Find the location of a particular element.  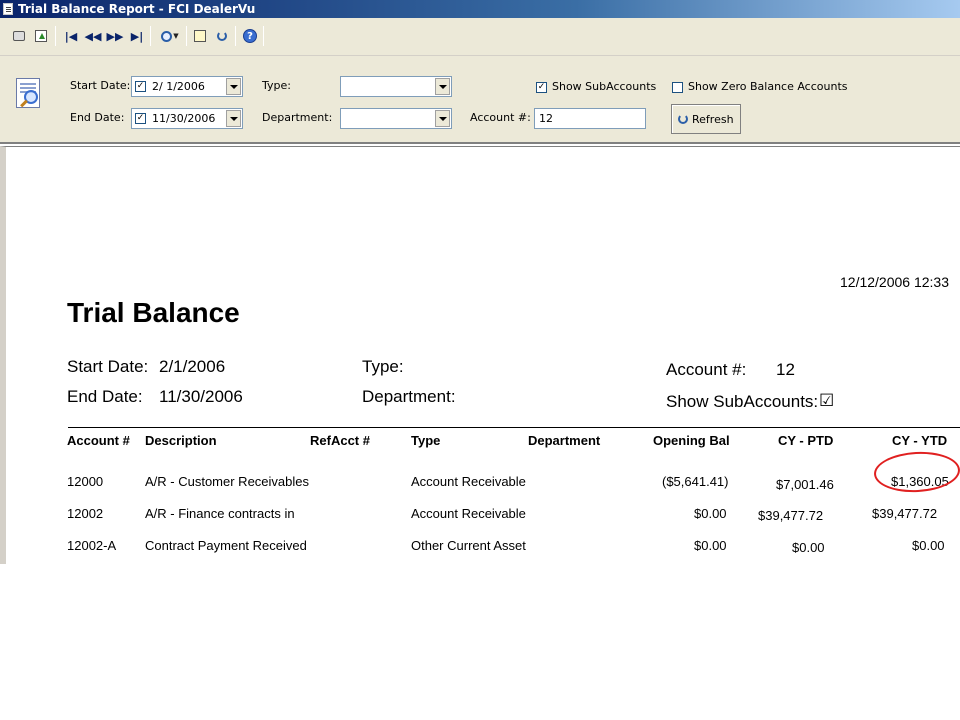

row-2-description: A/R - Finance contracts in is located at coordinates (220, 513).